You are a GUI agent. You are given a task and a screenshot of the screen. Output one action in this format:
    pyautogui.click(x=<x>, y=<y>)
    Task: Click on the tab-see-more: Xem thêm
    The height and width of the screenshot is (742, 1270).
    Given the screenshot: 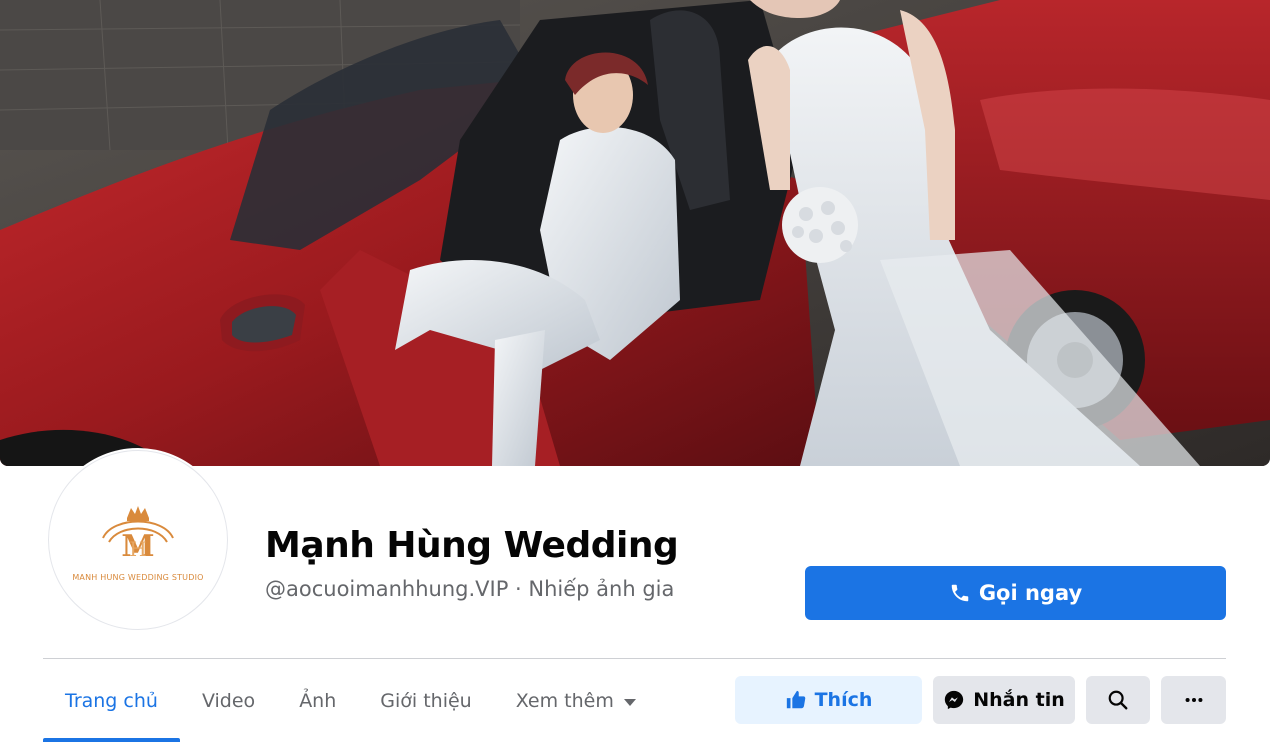 What is the action you would take?
    pyautogui.click(x=576, y=701)
    